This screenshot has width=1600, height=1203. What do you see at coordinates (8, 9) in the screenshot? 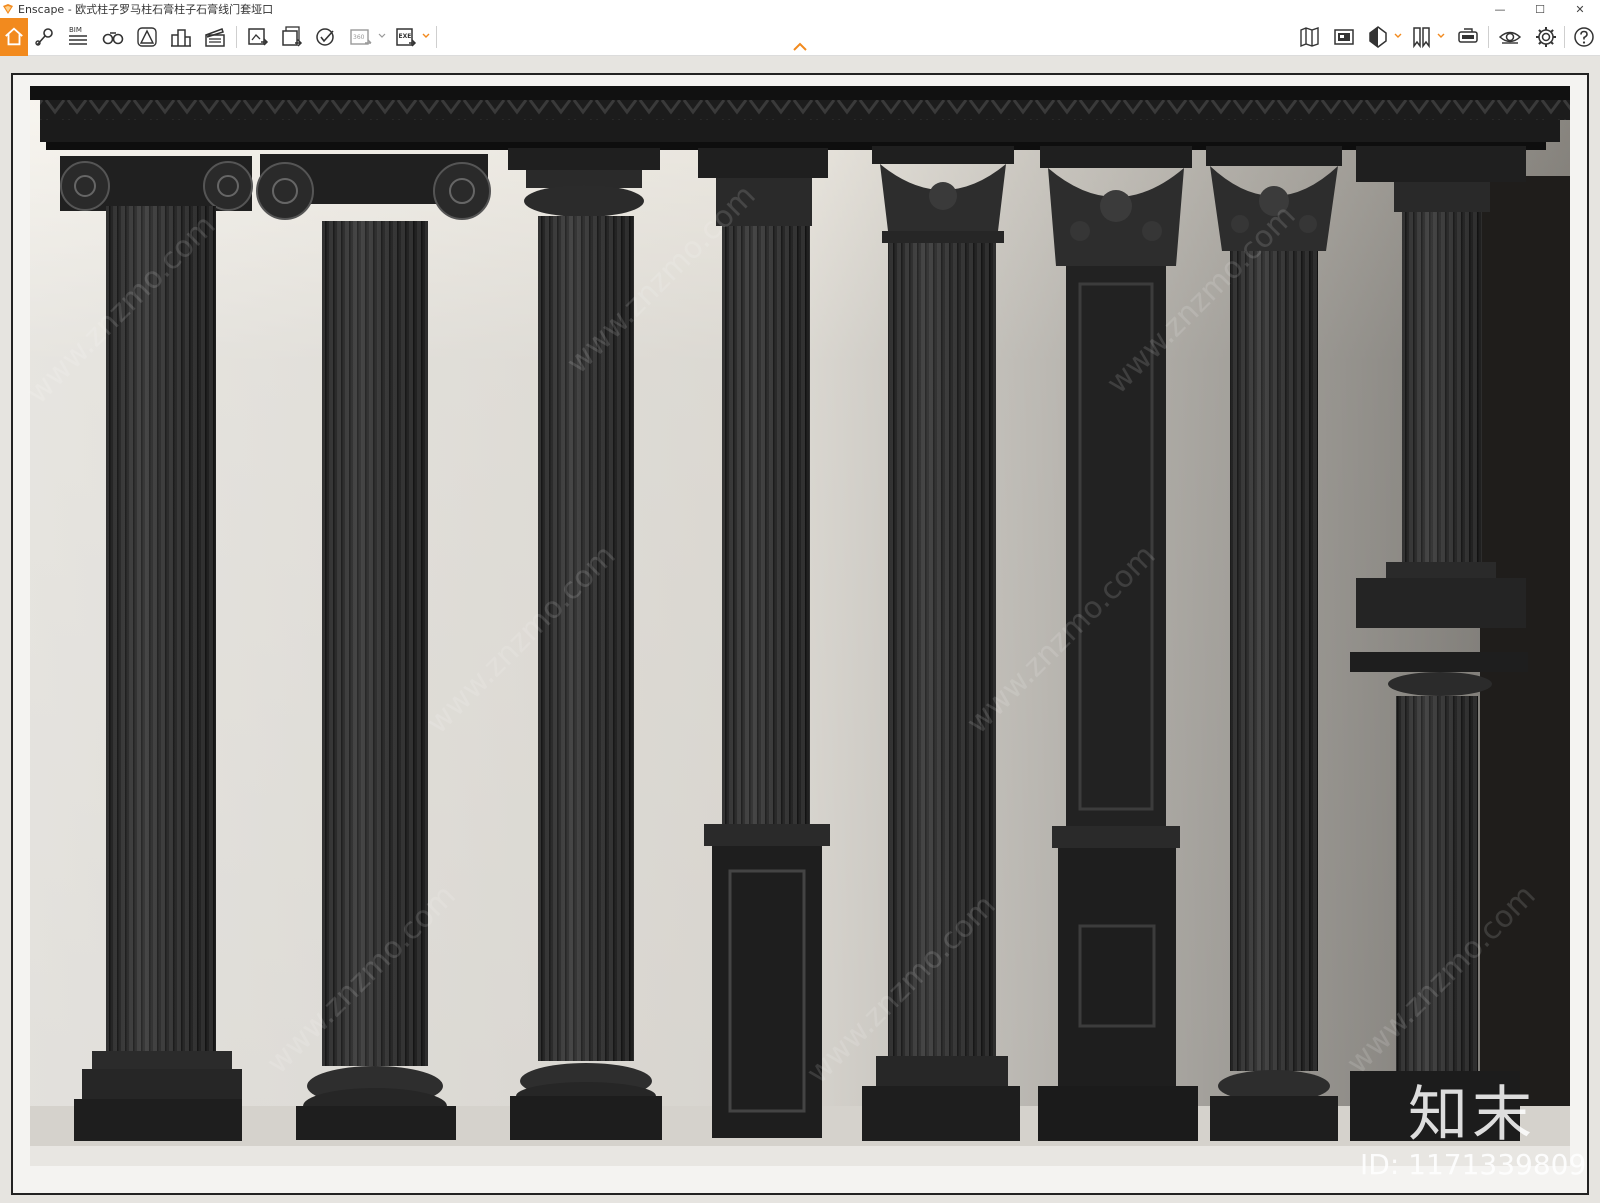
I see `enscape-logo-icon` at bounding box center [8, 9].